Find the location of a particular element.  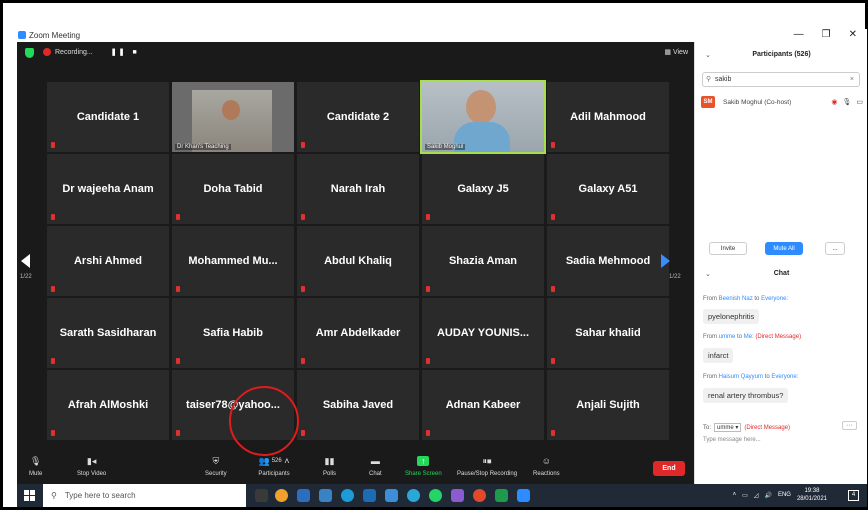

chat-button: ▬ Chat is located at coordinates (375, 466).